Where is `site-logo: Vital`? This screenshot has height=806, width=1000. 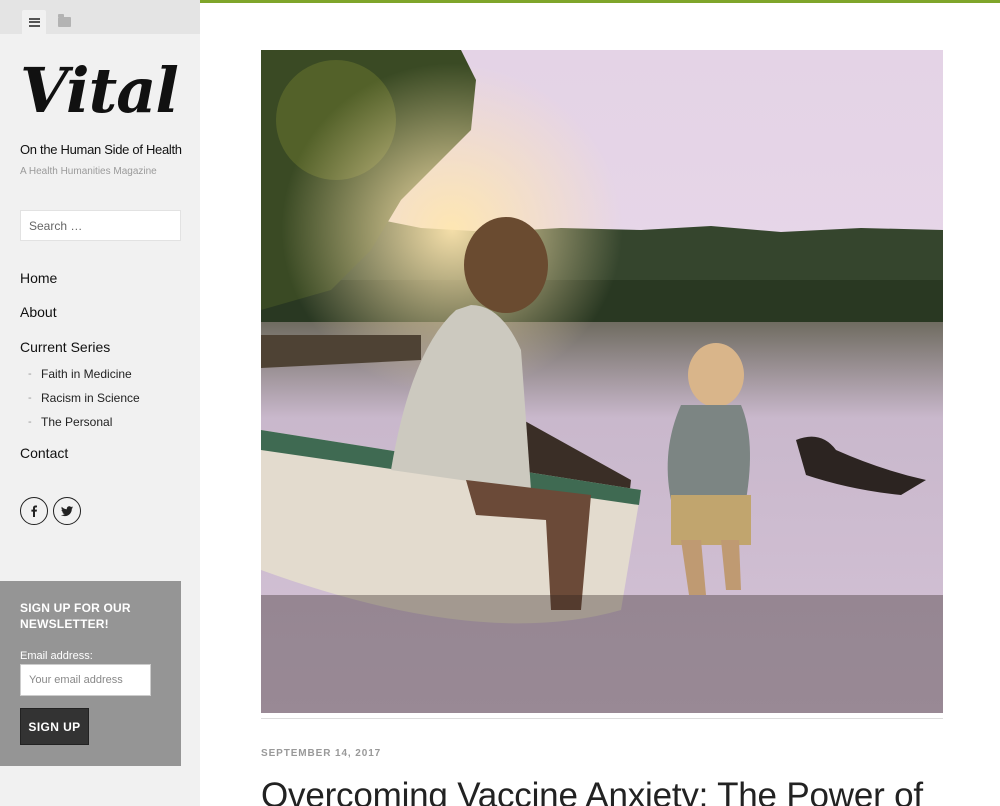
site-logo: Vital is located at coordinates (99, 91).